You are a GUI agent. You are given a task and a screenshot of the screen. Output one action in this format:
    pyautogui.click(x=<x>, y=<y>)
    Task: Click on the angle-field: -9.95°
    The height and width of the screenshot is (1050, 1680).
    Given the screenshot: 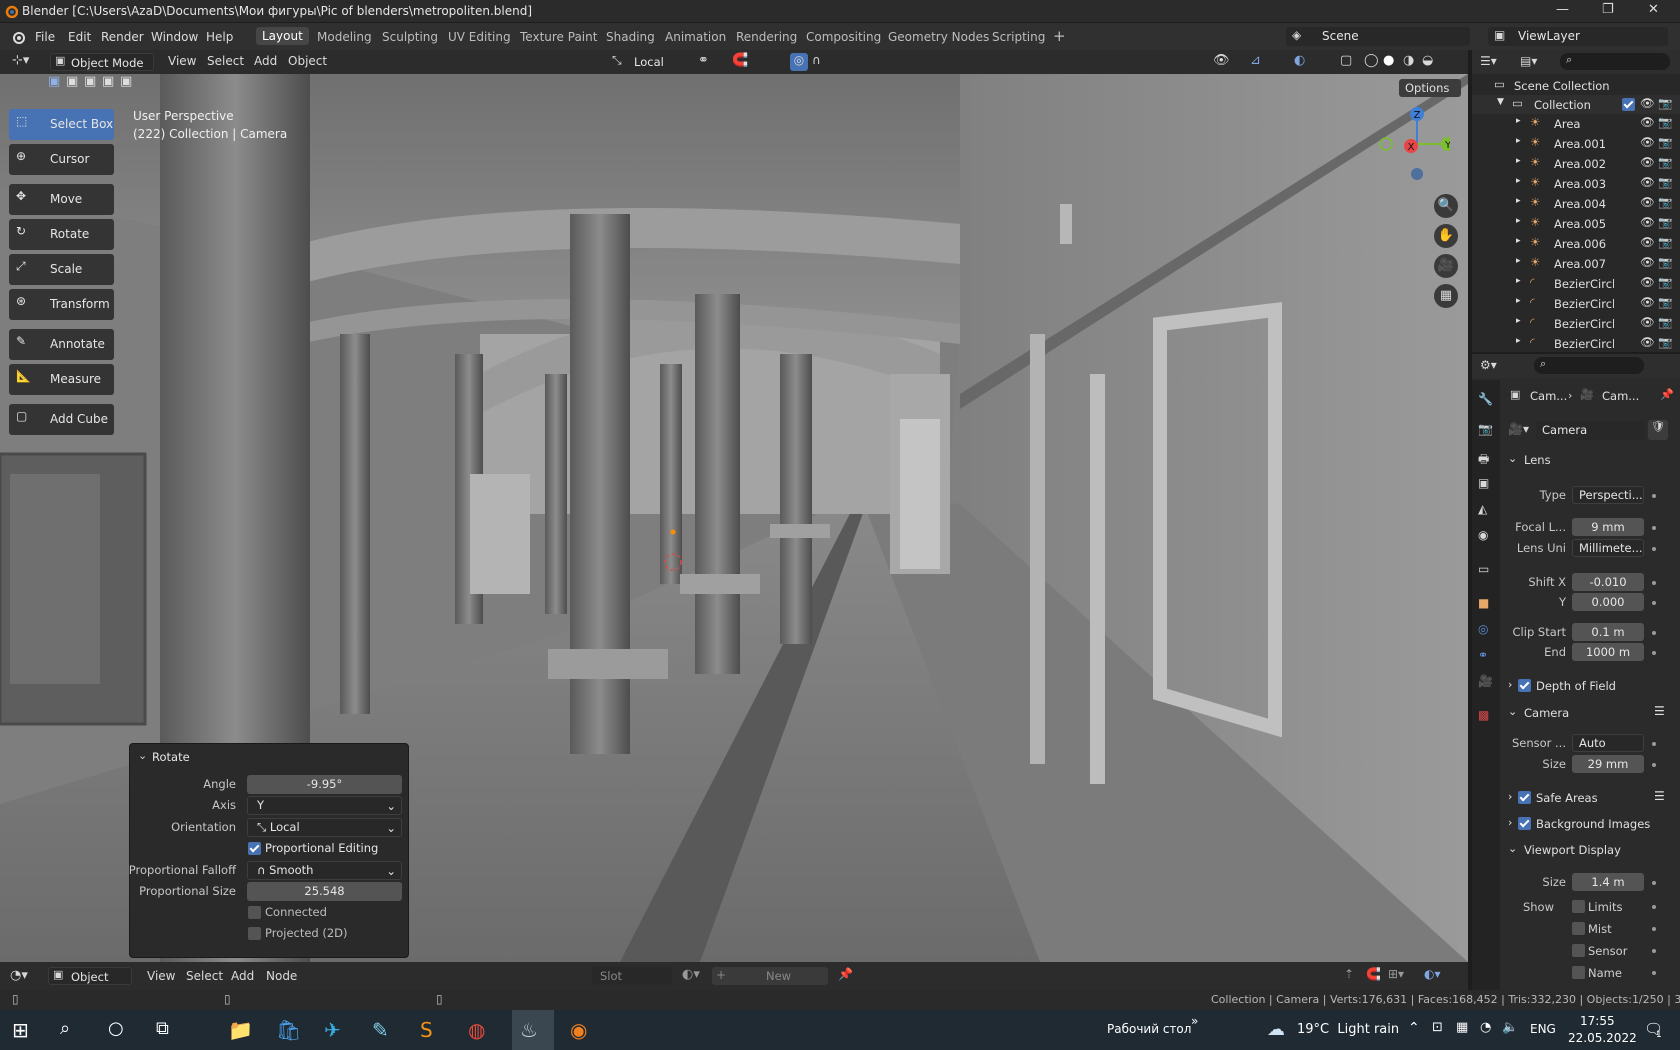 What is the action you would take?
    pyautogui.click(x=324, y=784)
    